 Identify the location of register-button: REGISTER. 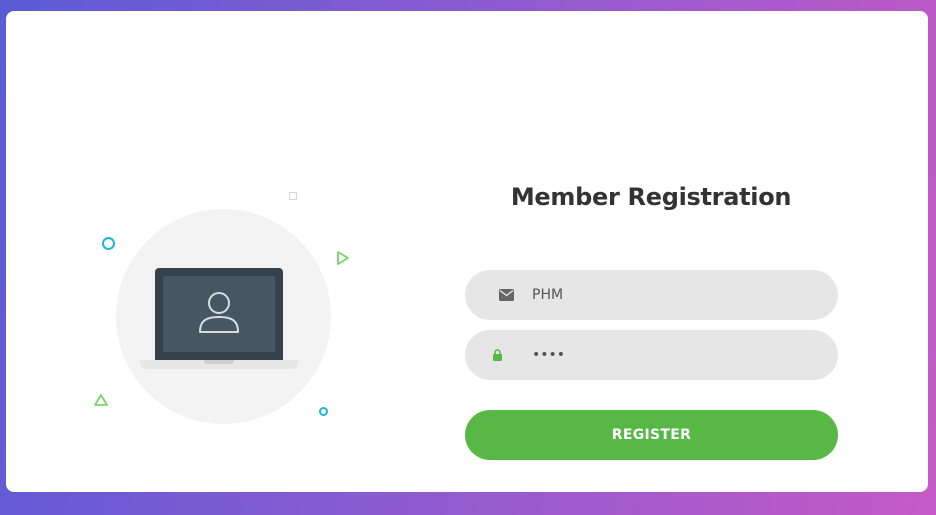
(651, 435).